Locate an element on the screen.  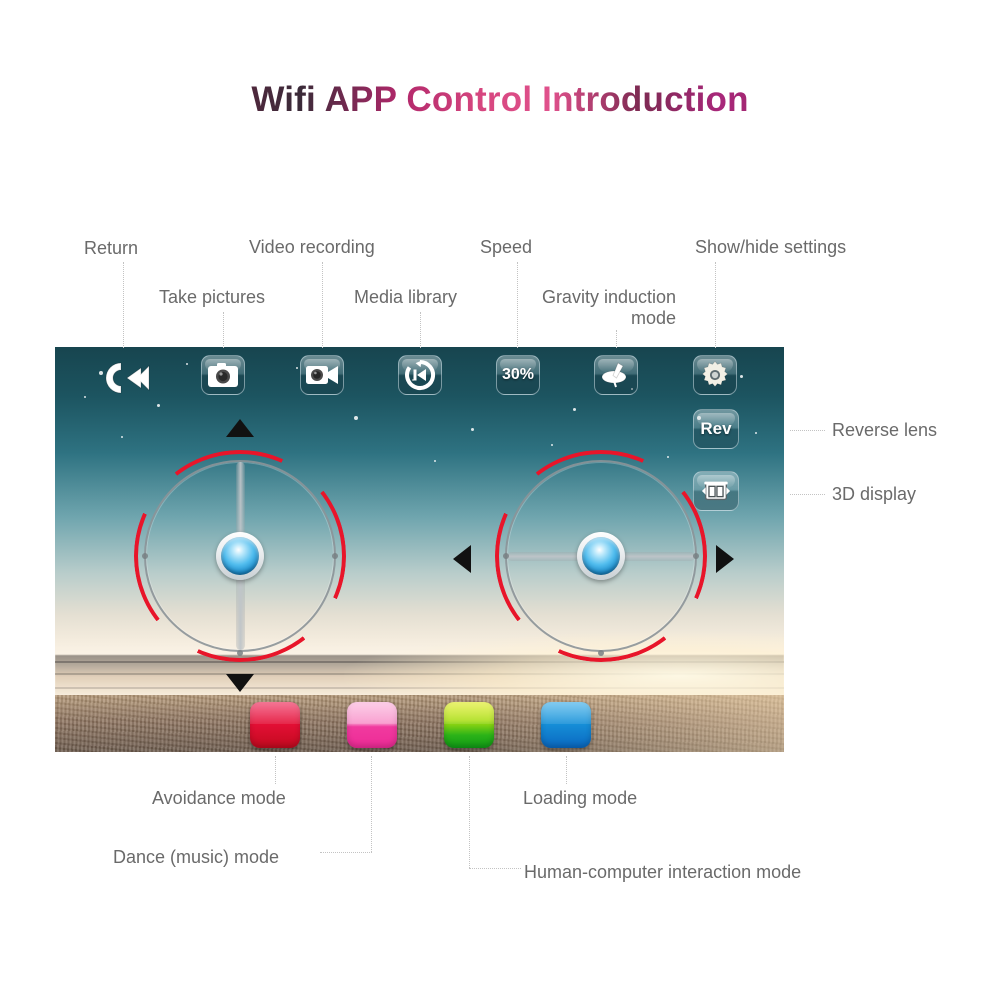
label-speed: Speed is located at coordinates (506, 247).